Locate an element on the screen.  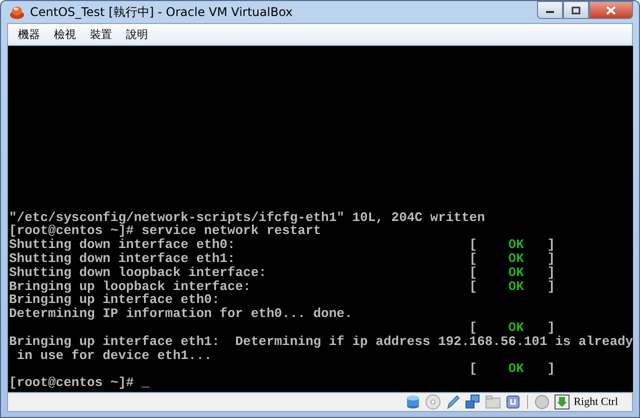
menu-item: 機器 is located at coordinates (29, 34).